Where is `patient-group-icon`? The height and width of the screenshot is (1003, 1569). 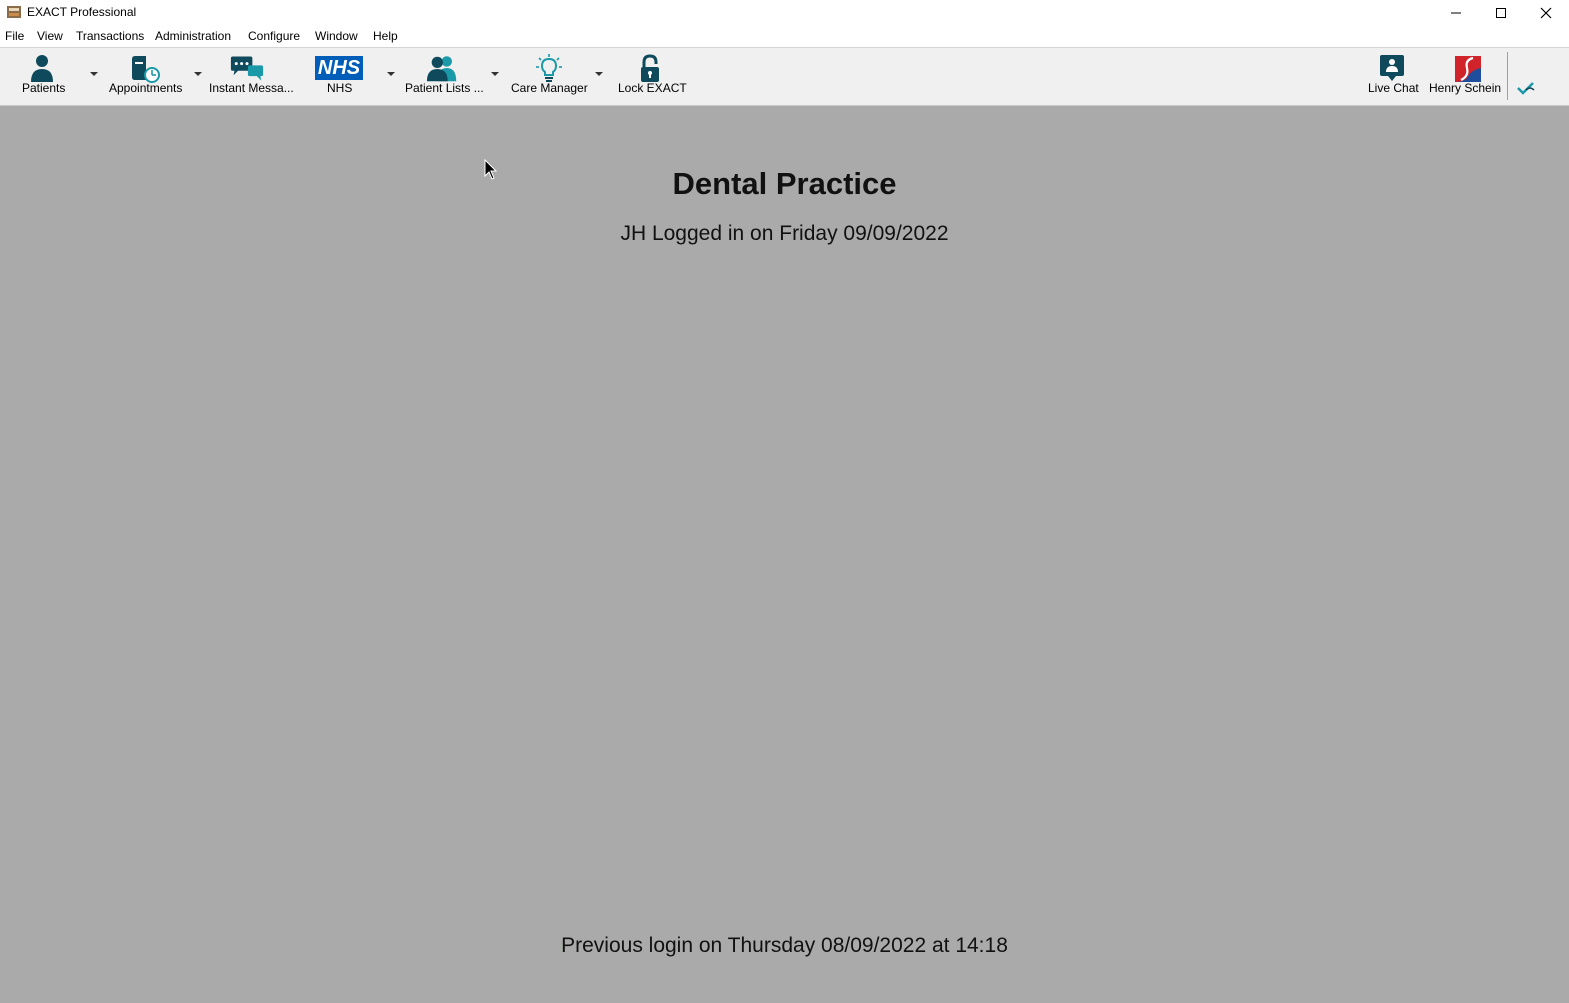
patient-group-icon is located at coordinates (441, 69).